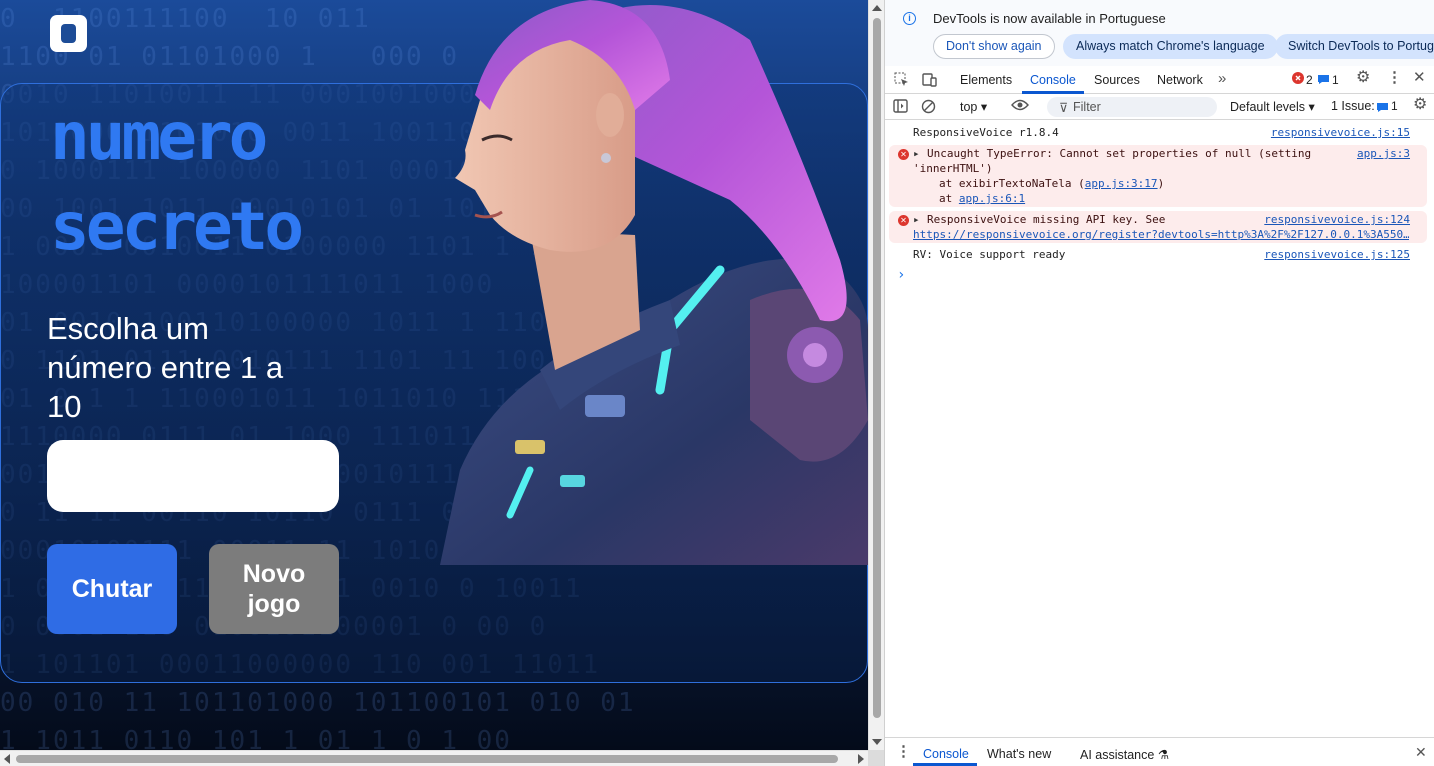 The width and height of the screenshot is (1434, 766). I want to click on drawer-tab-console: Console, so click(946, 754).